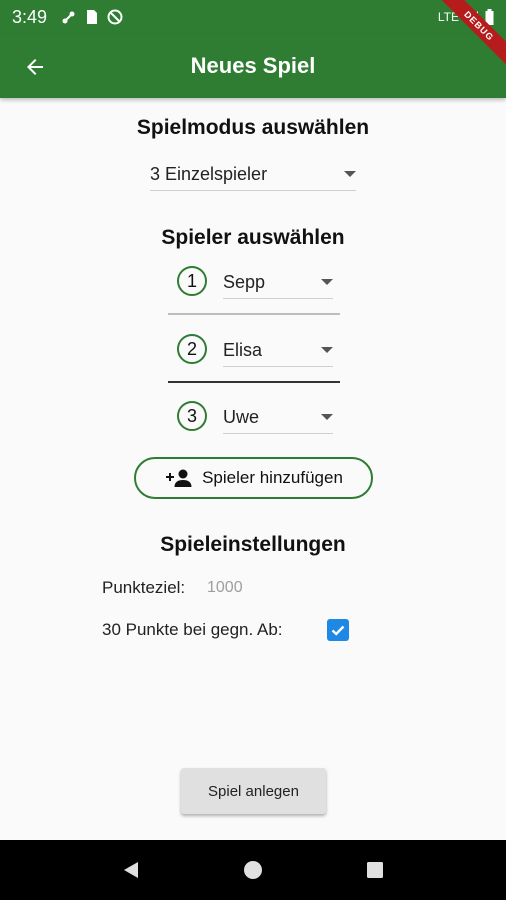 The image size is (506, 900). I want to click on create-game-label: Spiel anlegen, so click(253, 791).